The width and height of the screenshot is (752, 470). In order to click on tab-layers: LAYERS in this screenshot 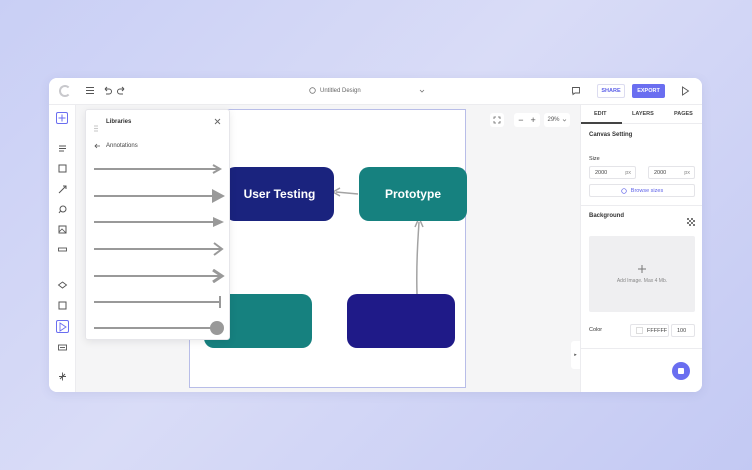, I will do `click(643, 114)`.